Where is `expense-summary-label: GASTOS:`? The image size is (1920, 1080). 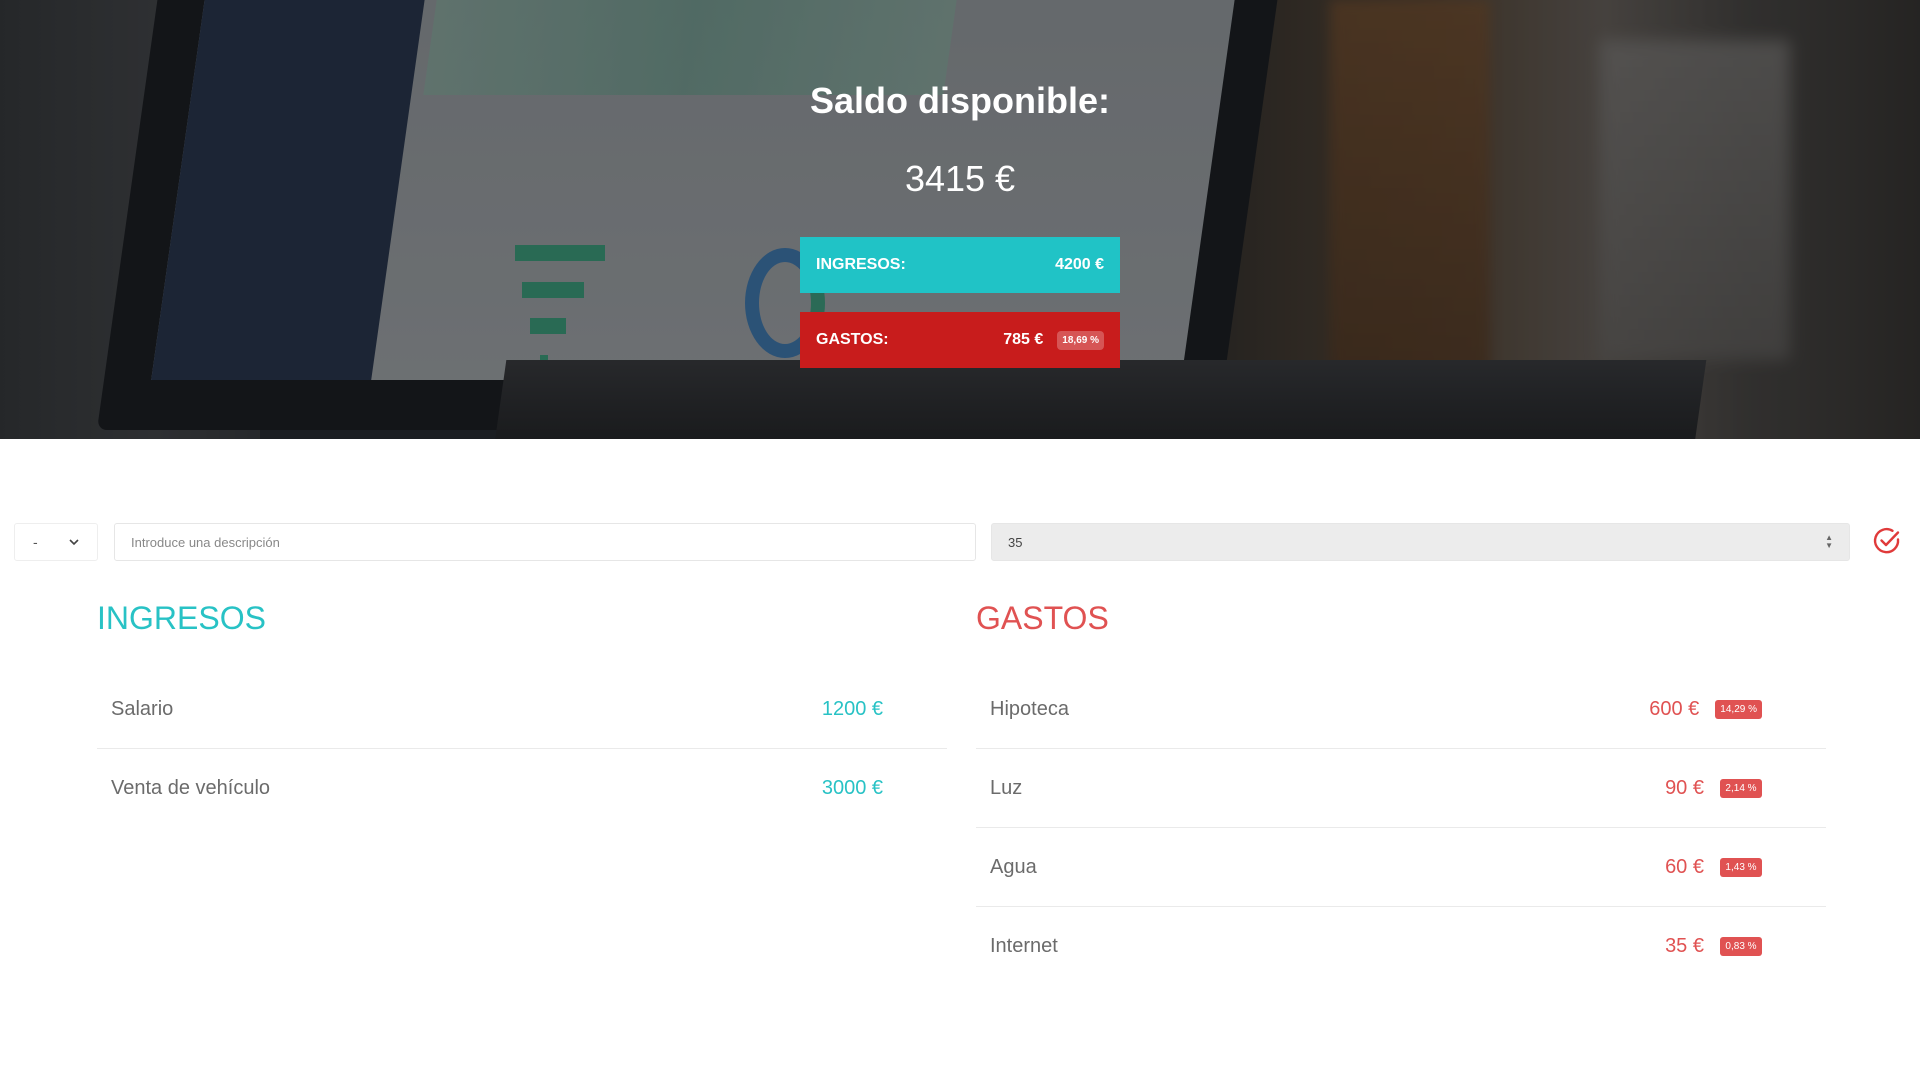 expense-summary-label: GASTOS: is located at coordinates (852, 339).